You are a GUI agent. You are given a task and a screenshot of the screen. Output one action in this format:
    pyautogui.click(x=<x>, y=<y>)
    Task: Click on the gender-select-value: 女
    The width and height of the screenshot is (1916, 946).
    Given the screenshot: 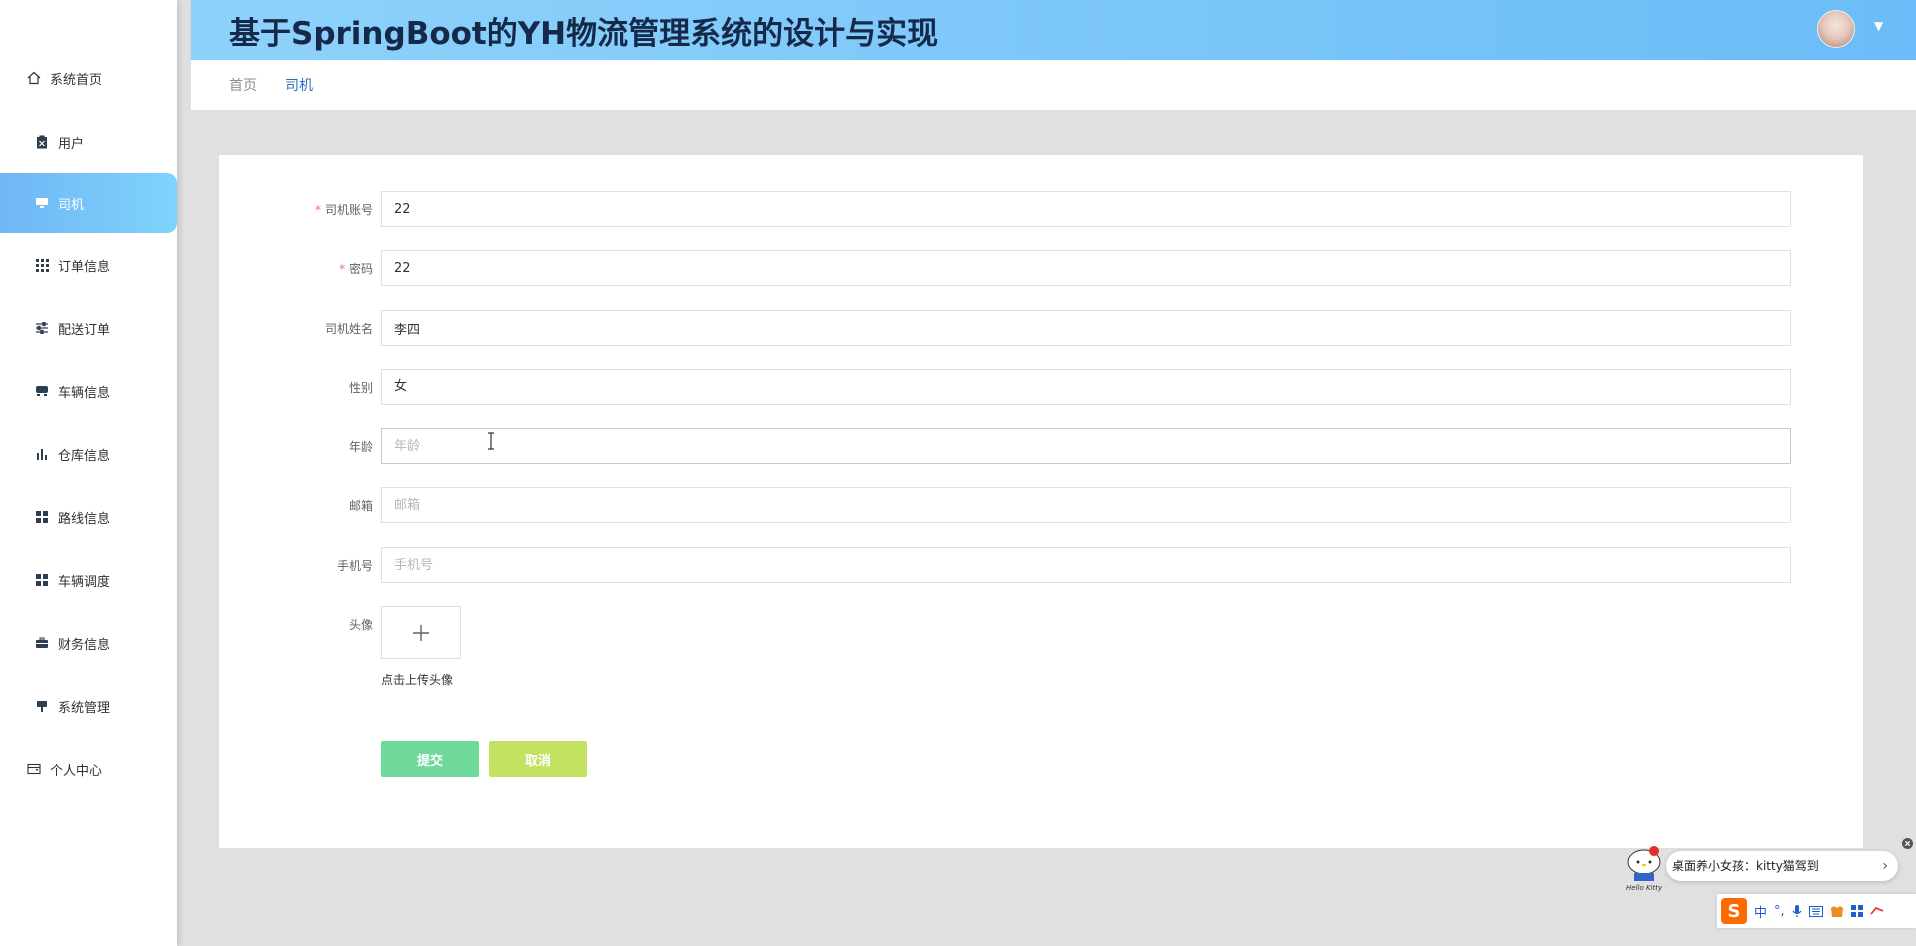 What is the action you would take?
    pyautogui.click(x=401, y=386)
    